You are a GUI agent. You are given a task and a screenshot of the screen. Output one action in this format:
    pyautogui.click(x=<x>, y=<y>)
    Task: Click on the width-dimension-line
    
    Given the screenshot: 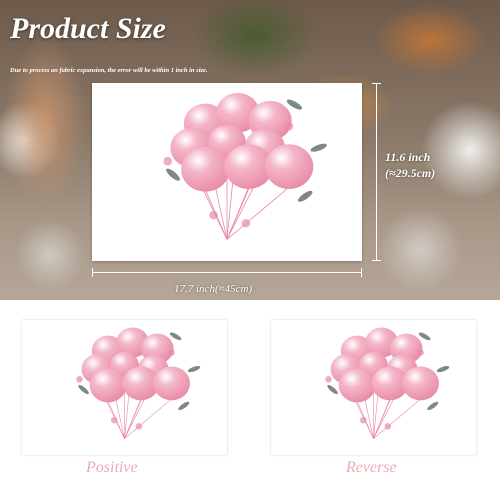 What is the action you would take?
    pyautogui.click(x=227, y=272)
    